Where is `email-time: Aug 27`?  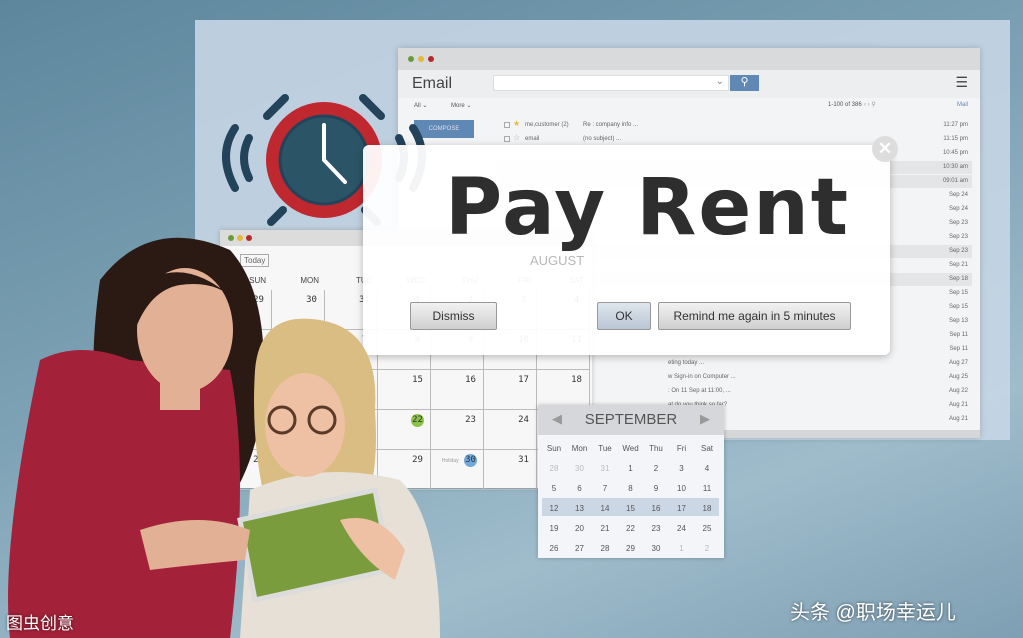 email-time: Aug 27 is located at coordinates (958, 363).